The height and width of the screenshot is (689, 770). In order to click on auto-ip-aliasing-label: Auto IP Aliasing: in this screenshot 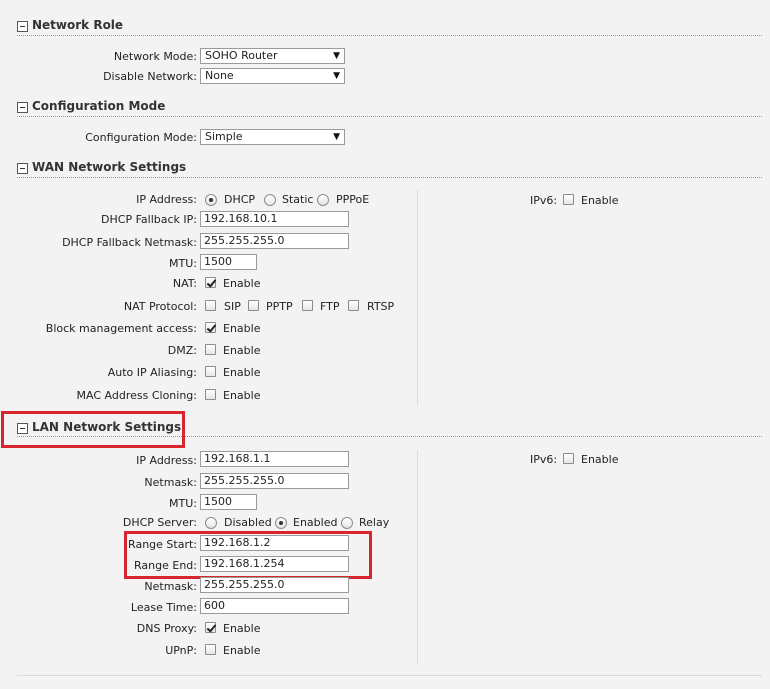, I will do `click(152, 372)`.